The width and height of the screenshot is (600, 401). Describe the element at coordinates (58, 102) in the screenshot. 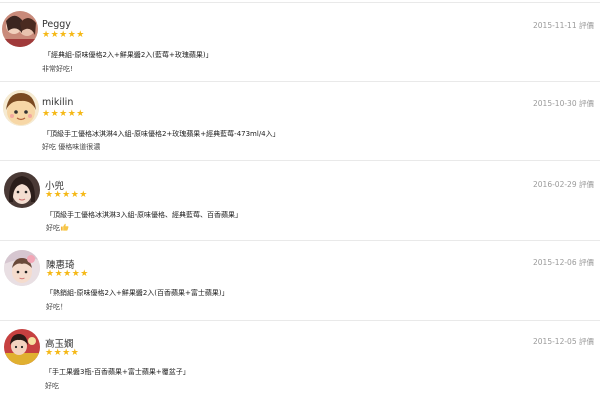

I see `reviewer-name: mikilin` at that location.